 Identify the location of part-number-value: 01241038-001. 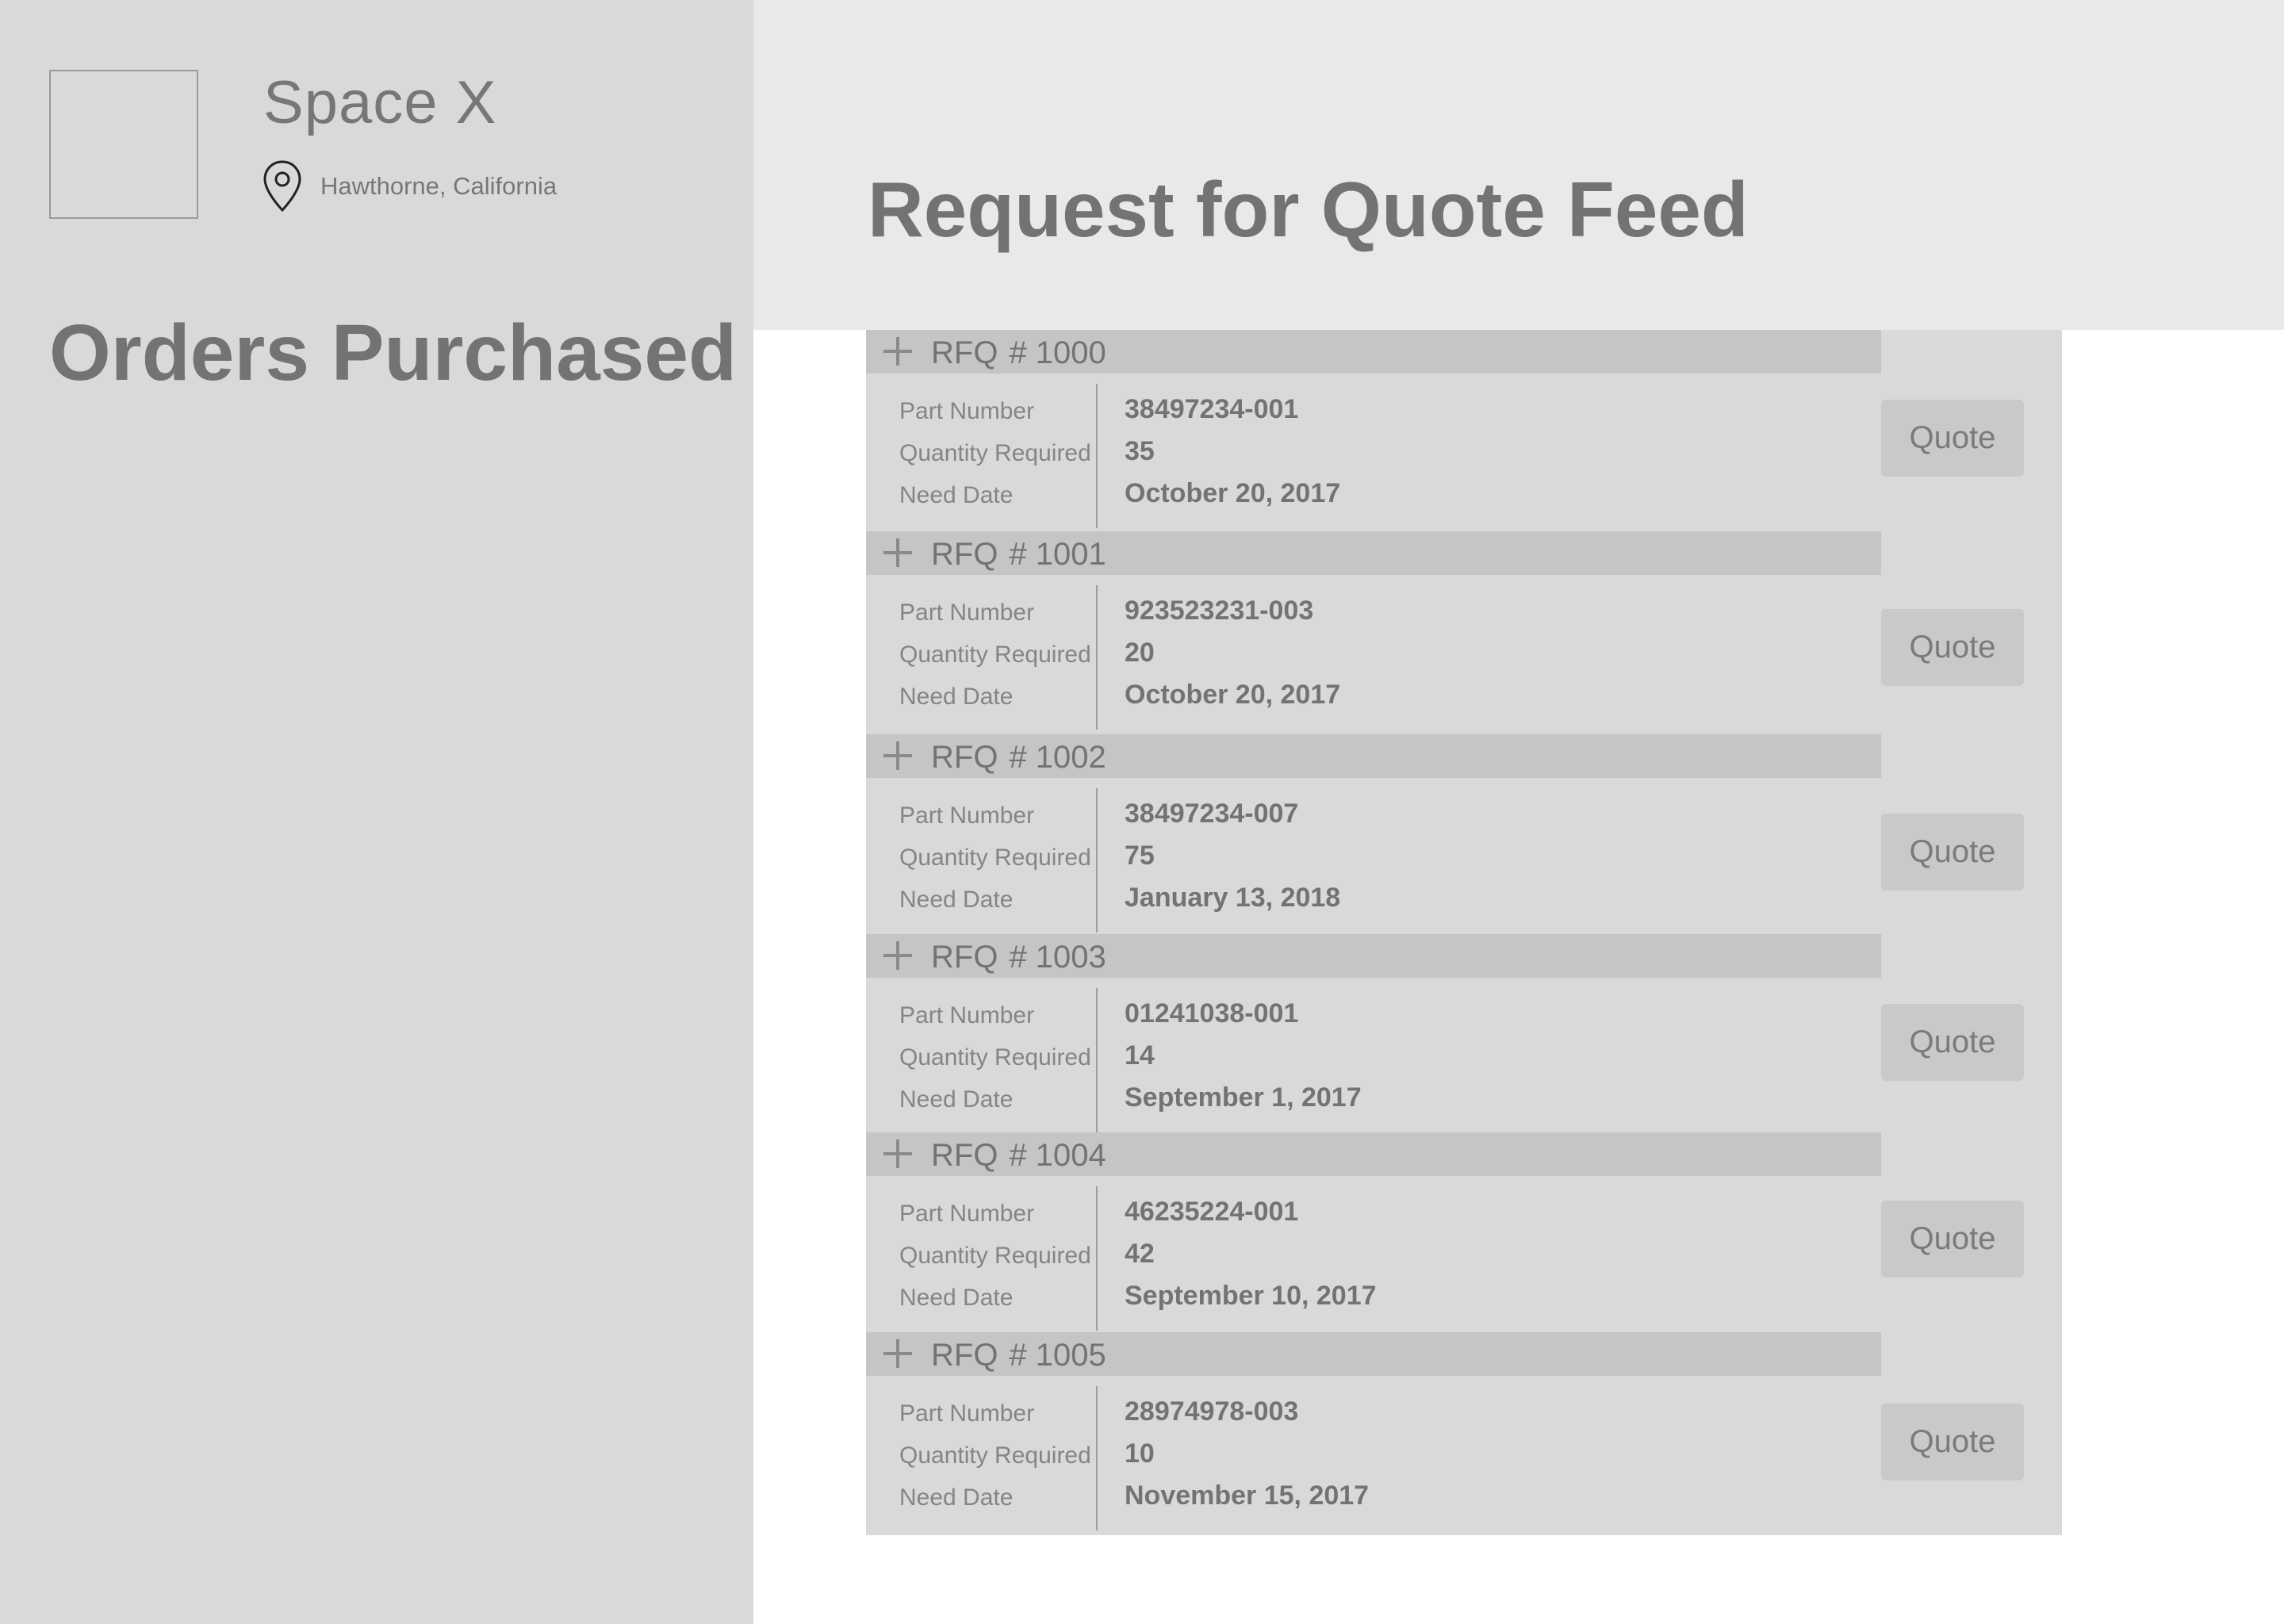
(1212, 1013).